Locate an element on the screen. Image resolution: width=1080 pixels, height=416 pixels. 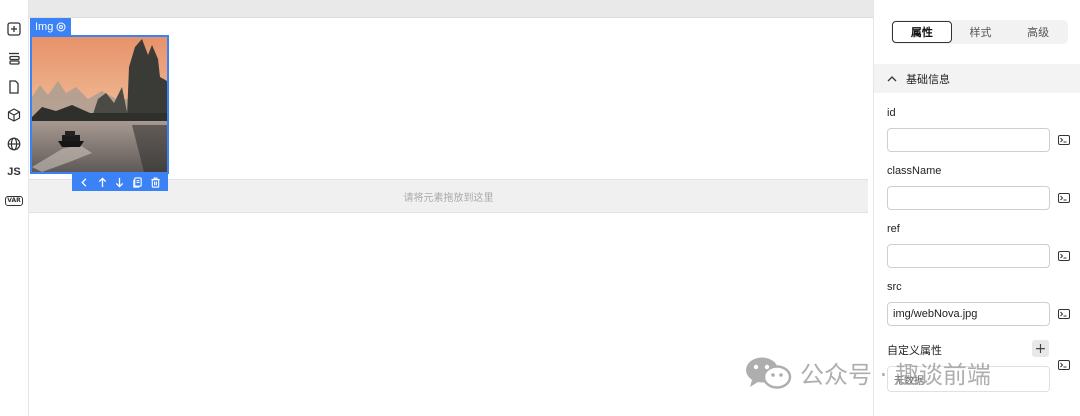
globe-icon is located at coordinates (14, 144).